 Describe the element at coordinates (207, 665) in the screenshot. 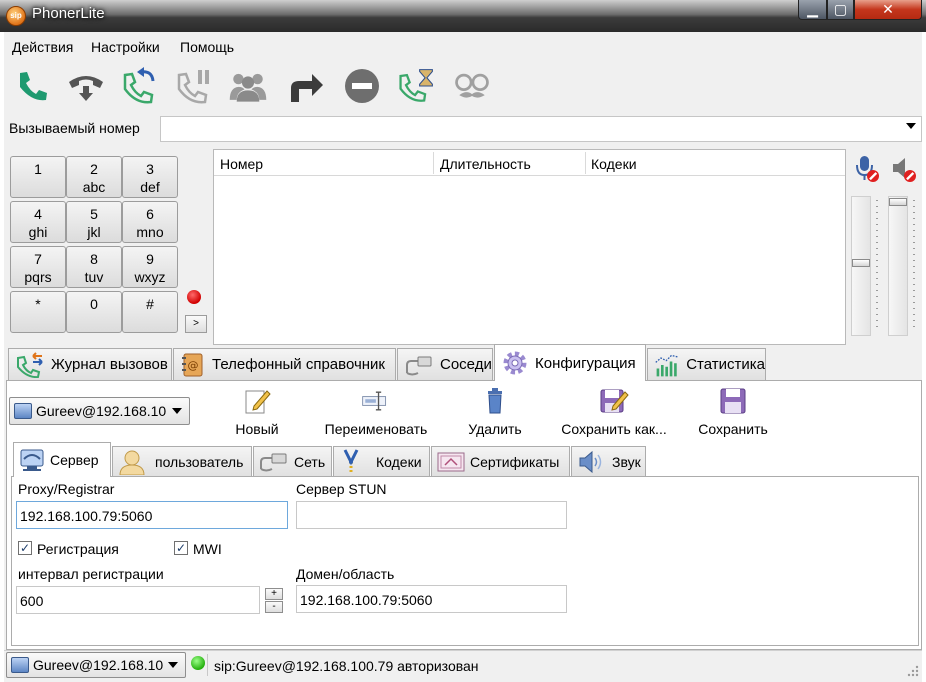

I see `status-divider` at that location.